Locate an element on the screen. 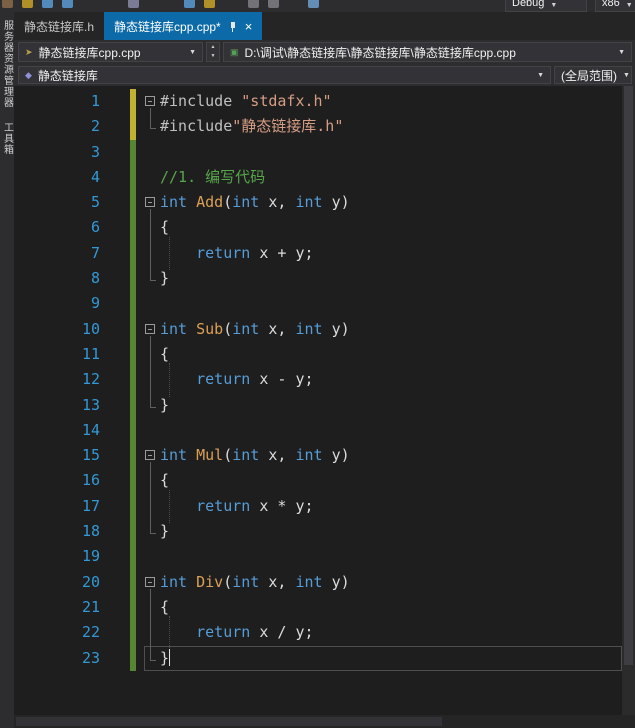 This screenshot has height=728, width=635. line-body: return x / y; is located at coordinates (383, 633).